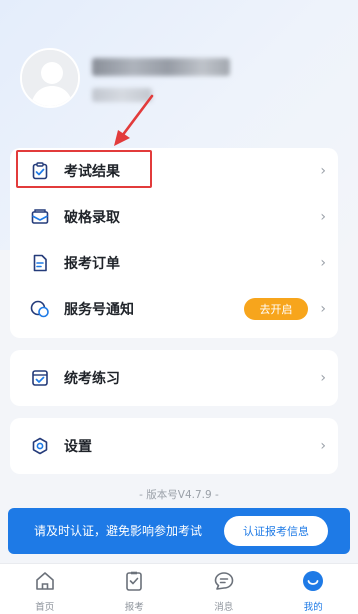 This screenshot has width=358, height=614. I want to click on envelope-icon, so click(40, 217).